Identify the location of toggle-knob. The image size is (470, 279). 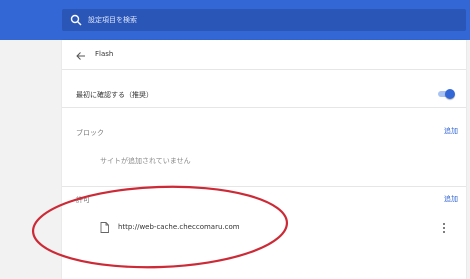
(450, 94).